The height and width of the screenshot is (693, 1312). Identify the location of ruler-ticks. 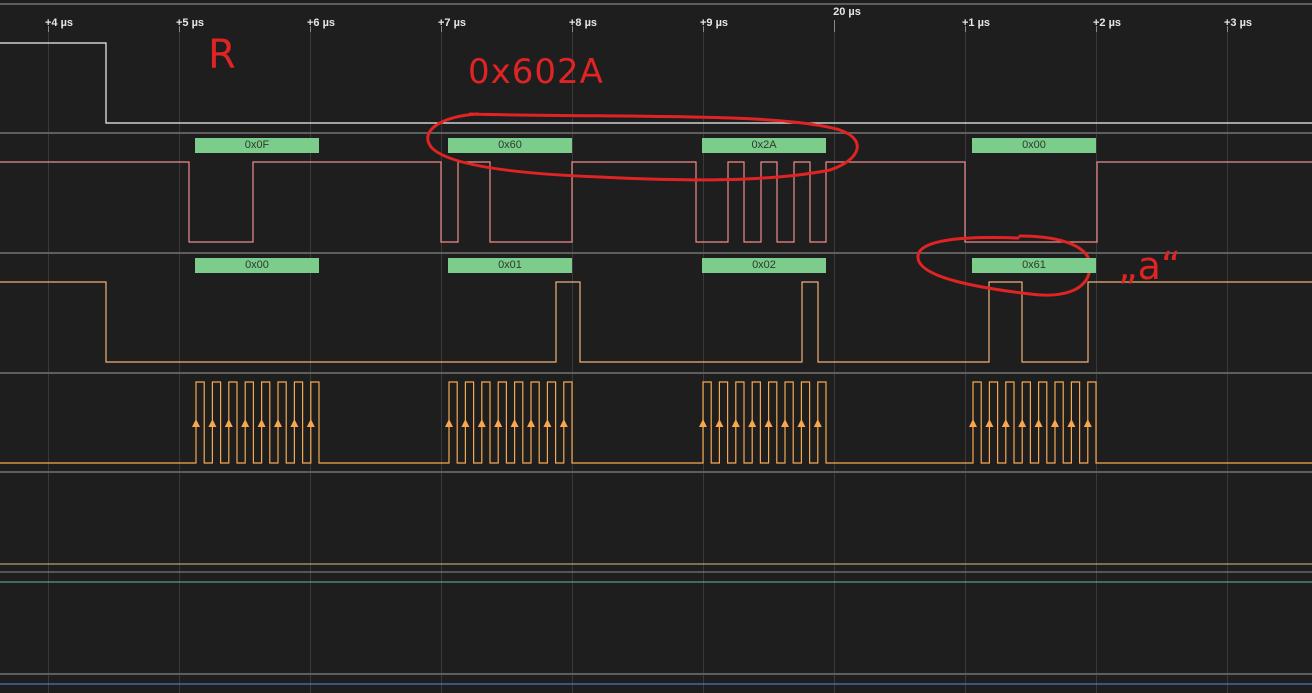
(638, 26).